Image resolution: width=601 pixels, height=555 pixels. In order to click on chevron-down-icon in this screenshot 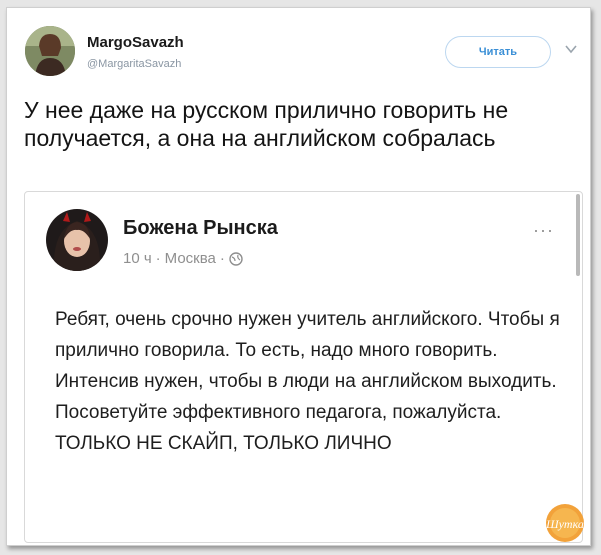, I will do `click(571, 49)`.